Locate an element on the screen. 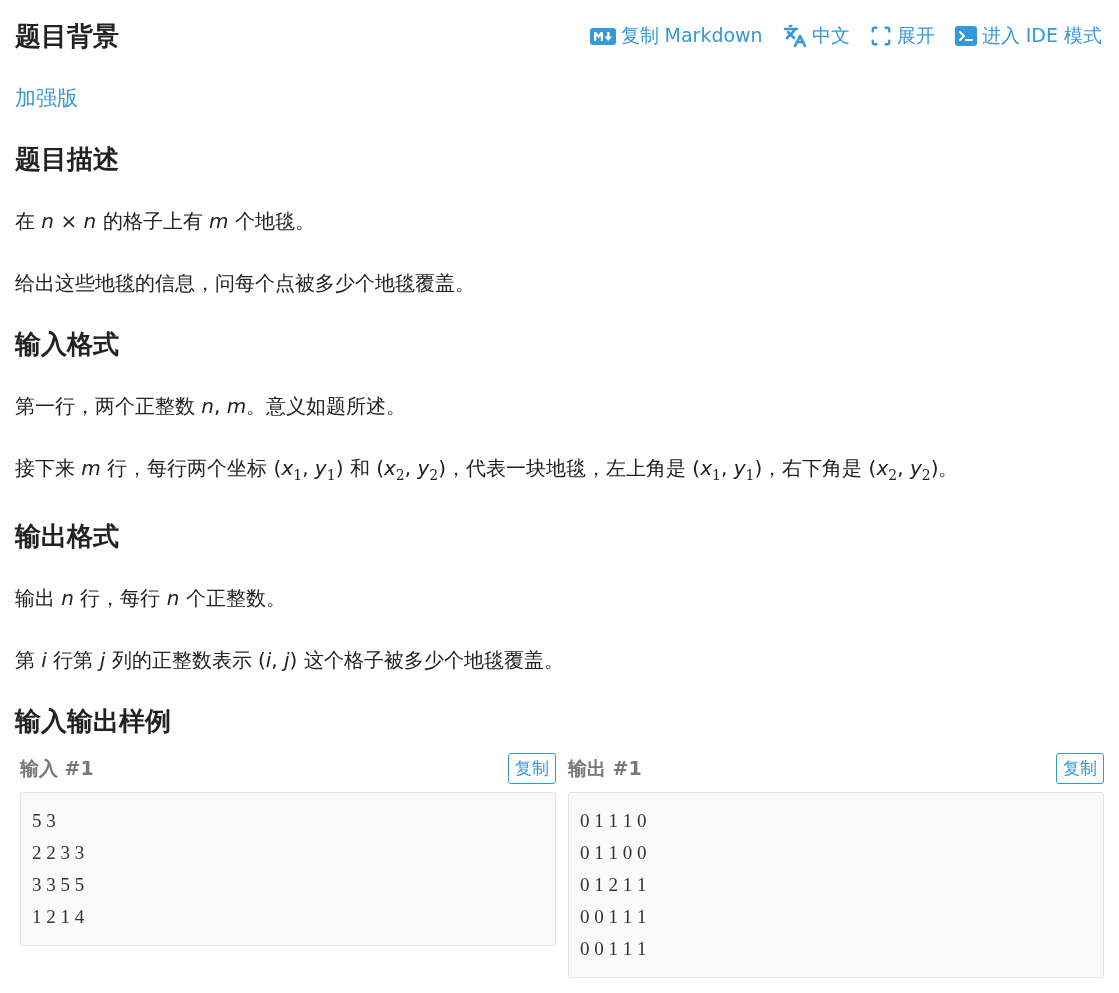 Image resolution: width=1119 pixels, height=993 pixels. code-line: 5 3 is located at coordinates (44, 821).